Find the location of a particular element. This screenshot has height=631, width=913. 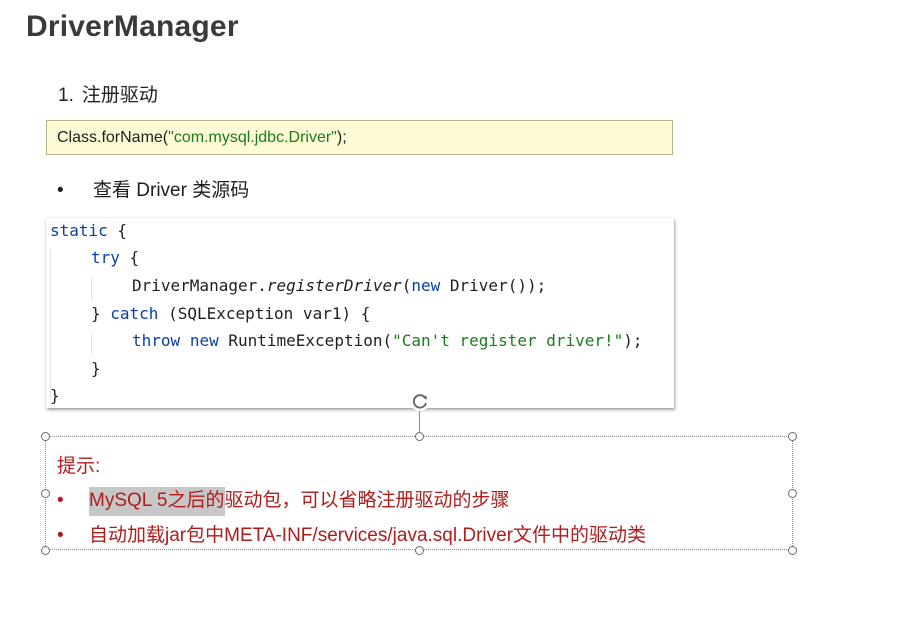

code-suffix: ); is located at coordinates (341, 137).